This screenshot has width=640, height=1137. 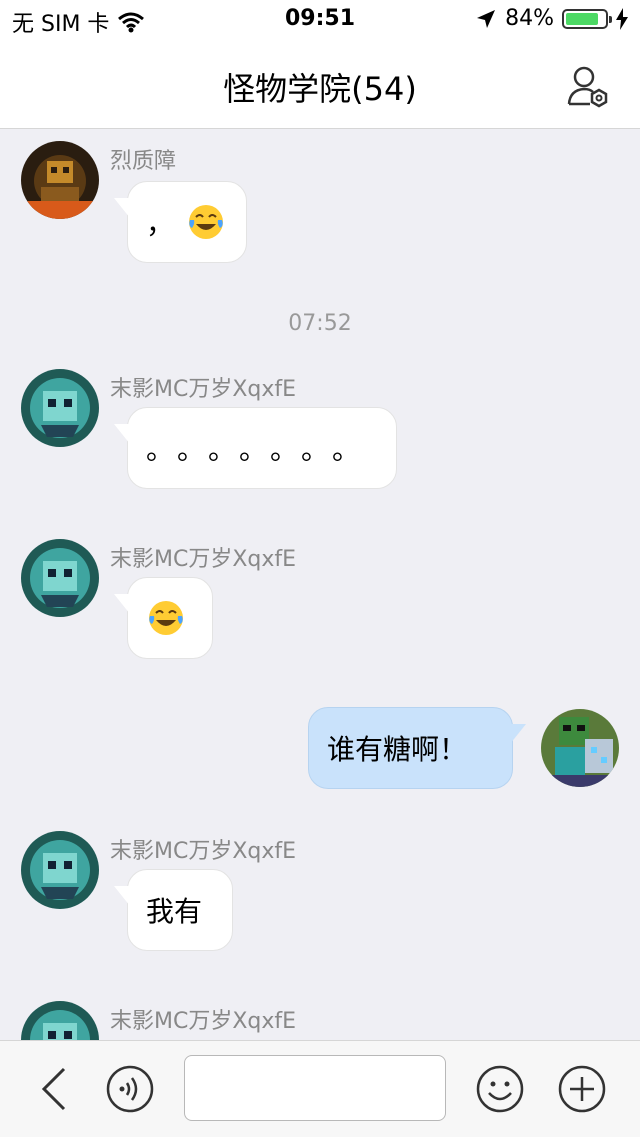 I want to click on message-bubble, so click(x=163, y=618).